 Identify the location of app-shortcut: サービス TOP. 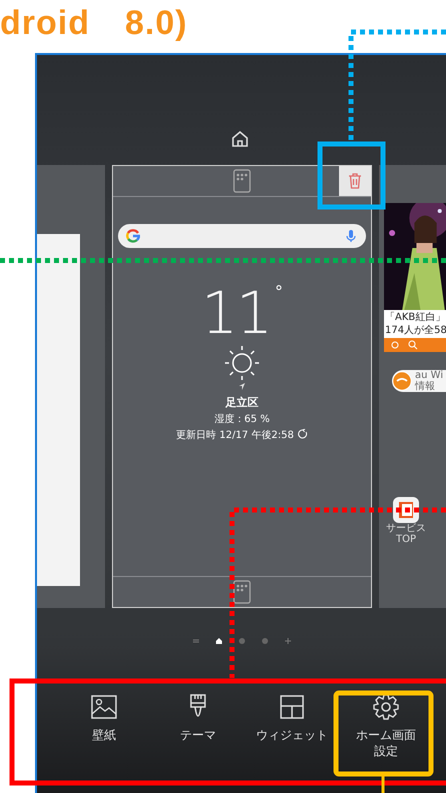
(406, 521).